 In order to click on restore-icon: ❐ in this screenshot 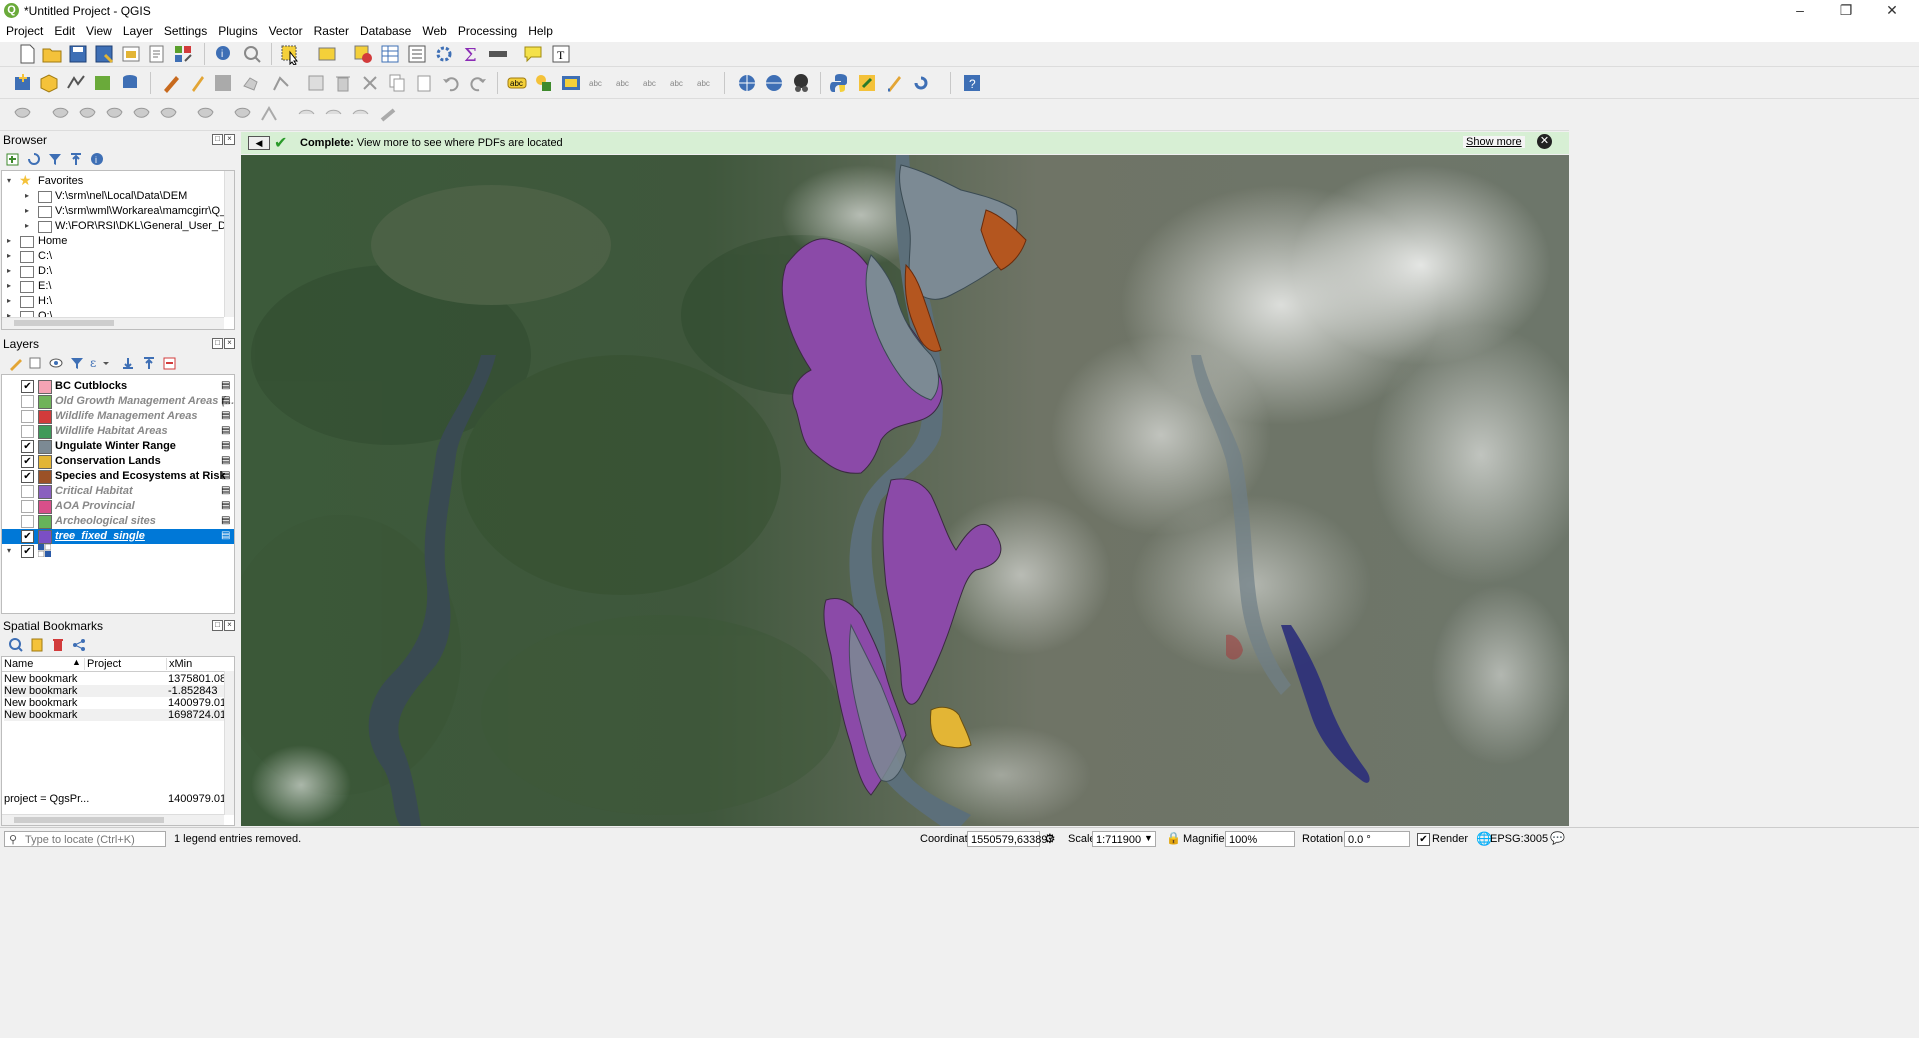, I will do `click(1846, 11)`.